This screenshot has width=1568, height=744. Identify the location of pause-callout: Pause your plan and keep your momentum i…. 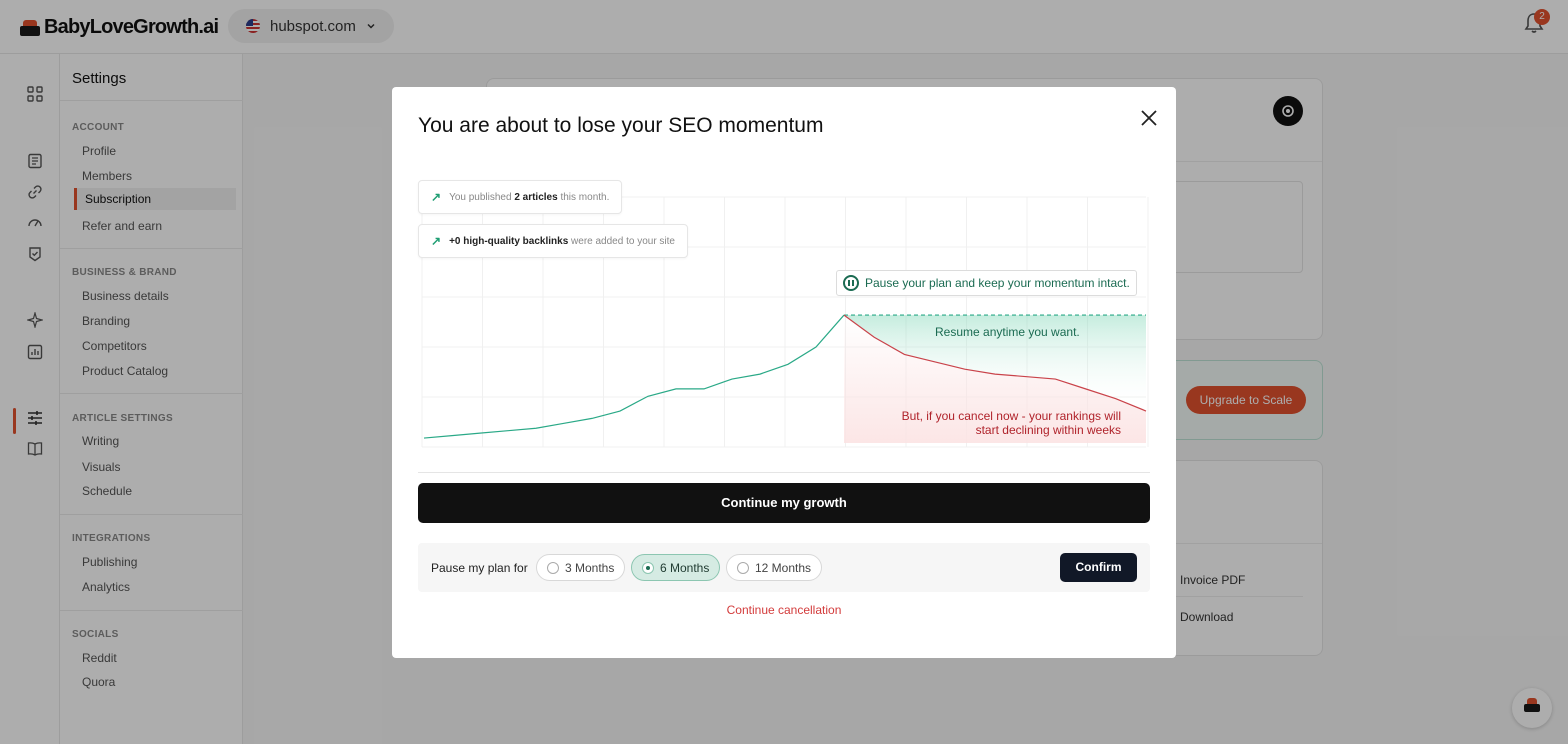
(986, 283).